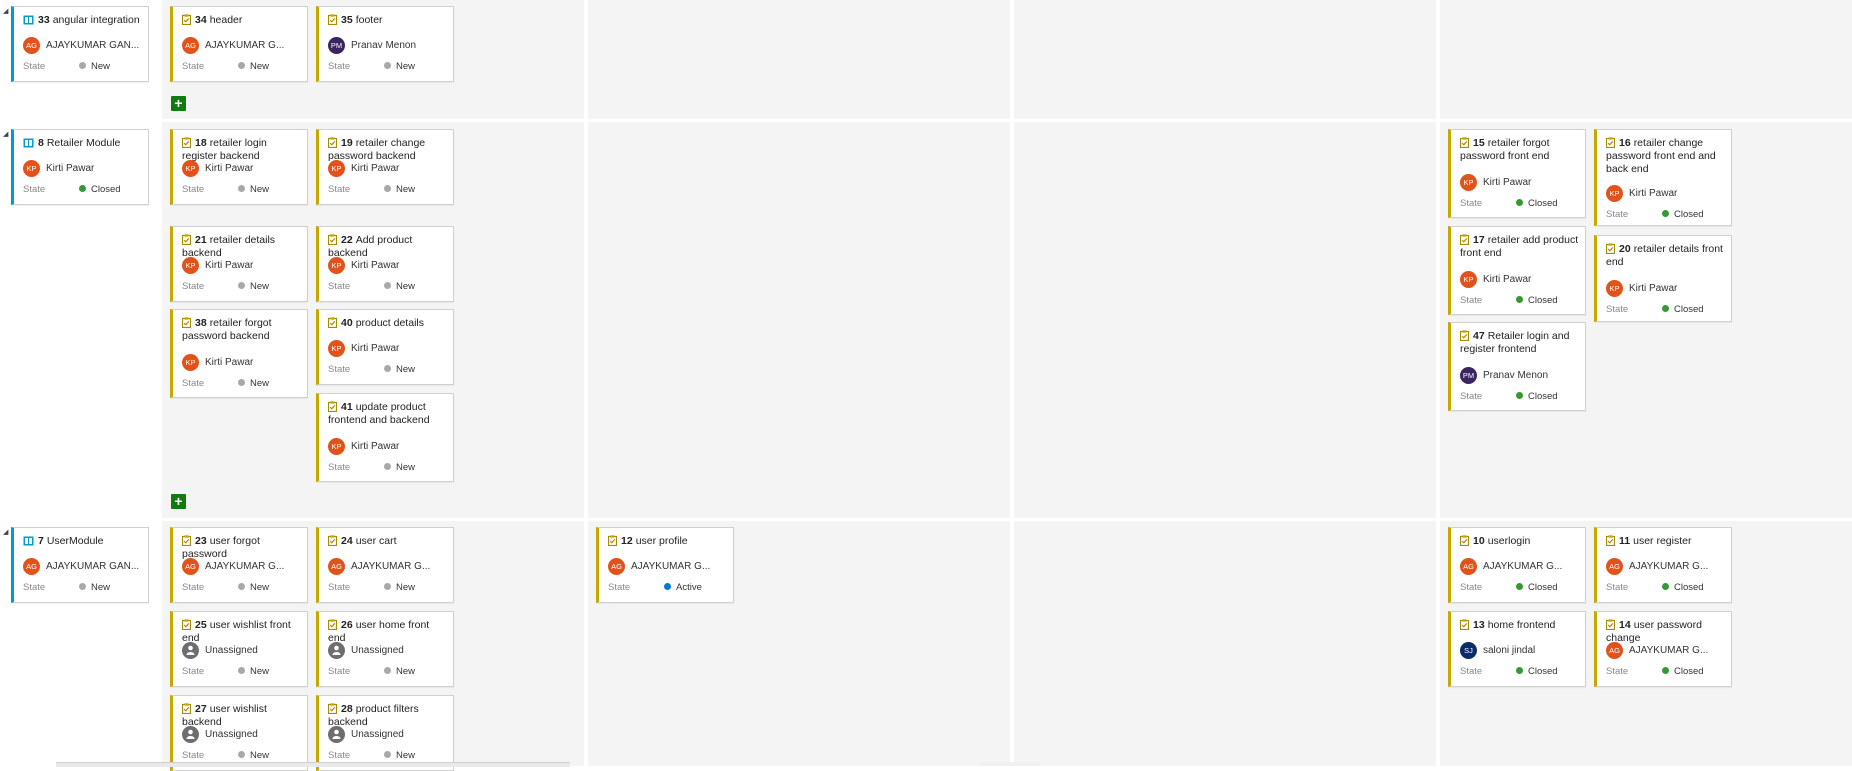 The height and width of the screenshot is (771, 1852). Describe the element at coordinates (313, 764) in the screenshot. I see `horizontal-scrollbar` at that location.